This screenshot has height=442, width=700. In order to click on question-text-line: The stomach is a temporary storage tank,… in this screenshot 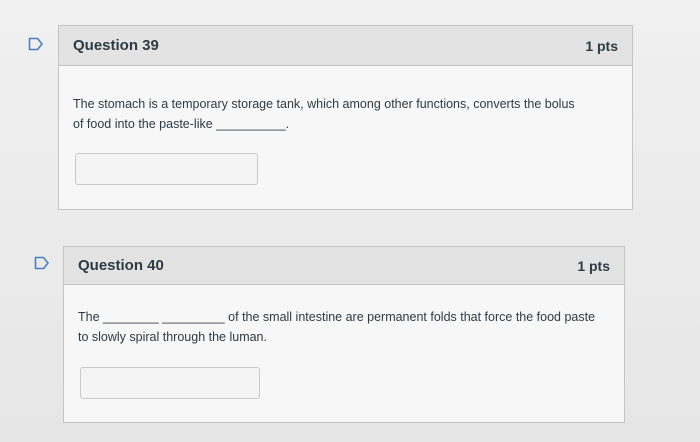, I will do `click(324, 104)`.